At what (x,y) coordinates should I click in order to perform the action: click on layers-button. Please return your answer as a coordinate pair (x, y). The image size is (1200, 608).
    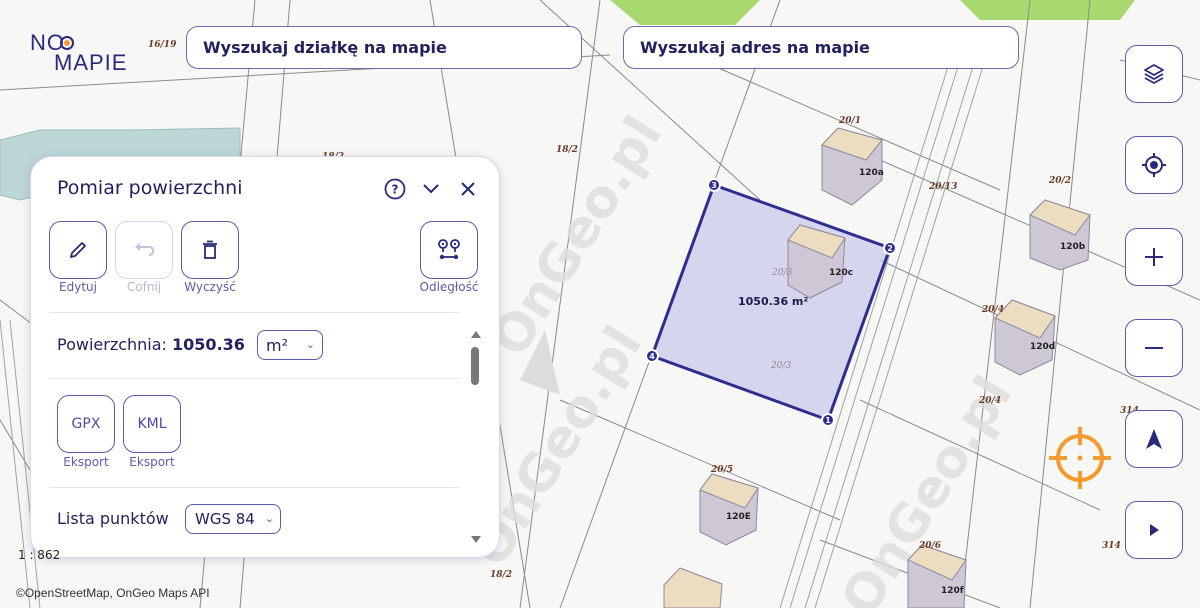
    Looking at the image, I should click on (1154, 74).